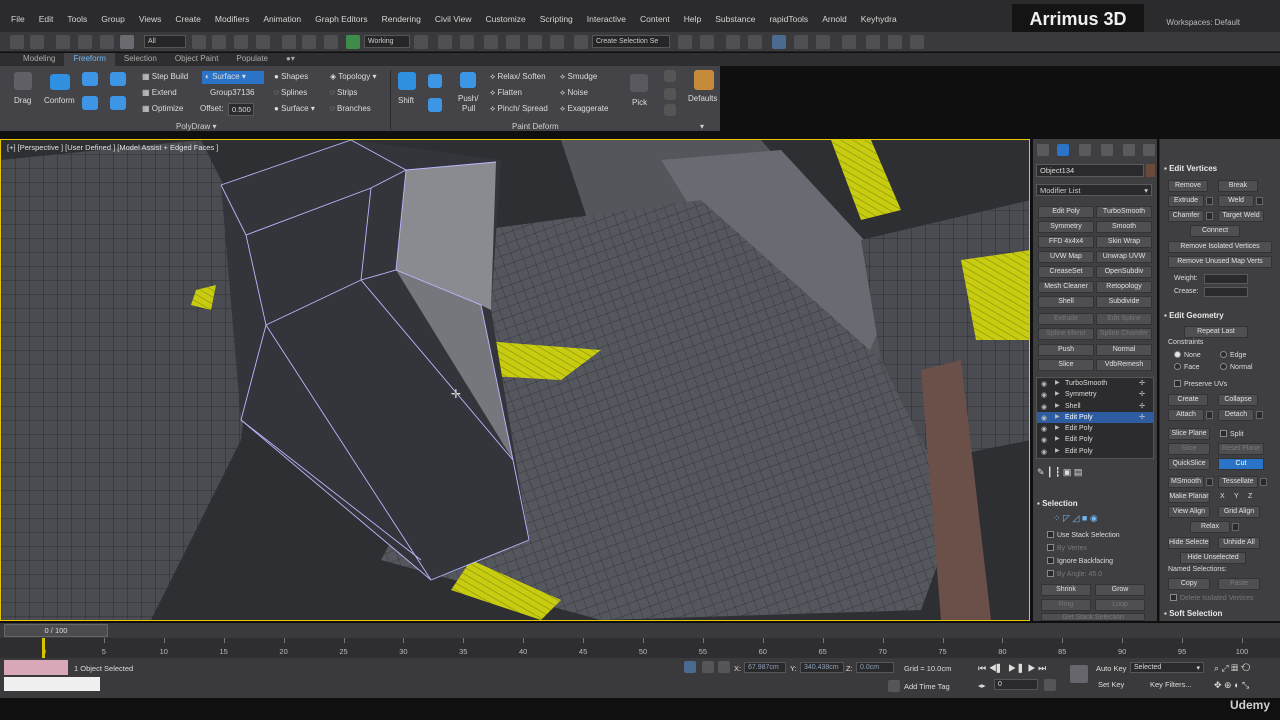 The image size is (1280, 720). What do you see at coordinates (1188, 400) in the screenshot?
I see `create-button: Create` at bounding box center [1188, 400].